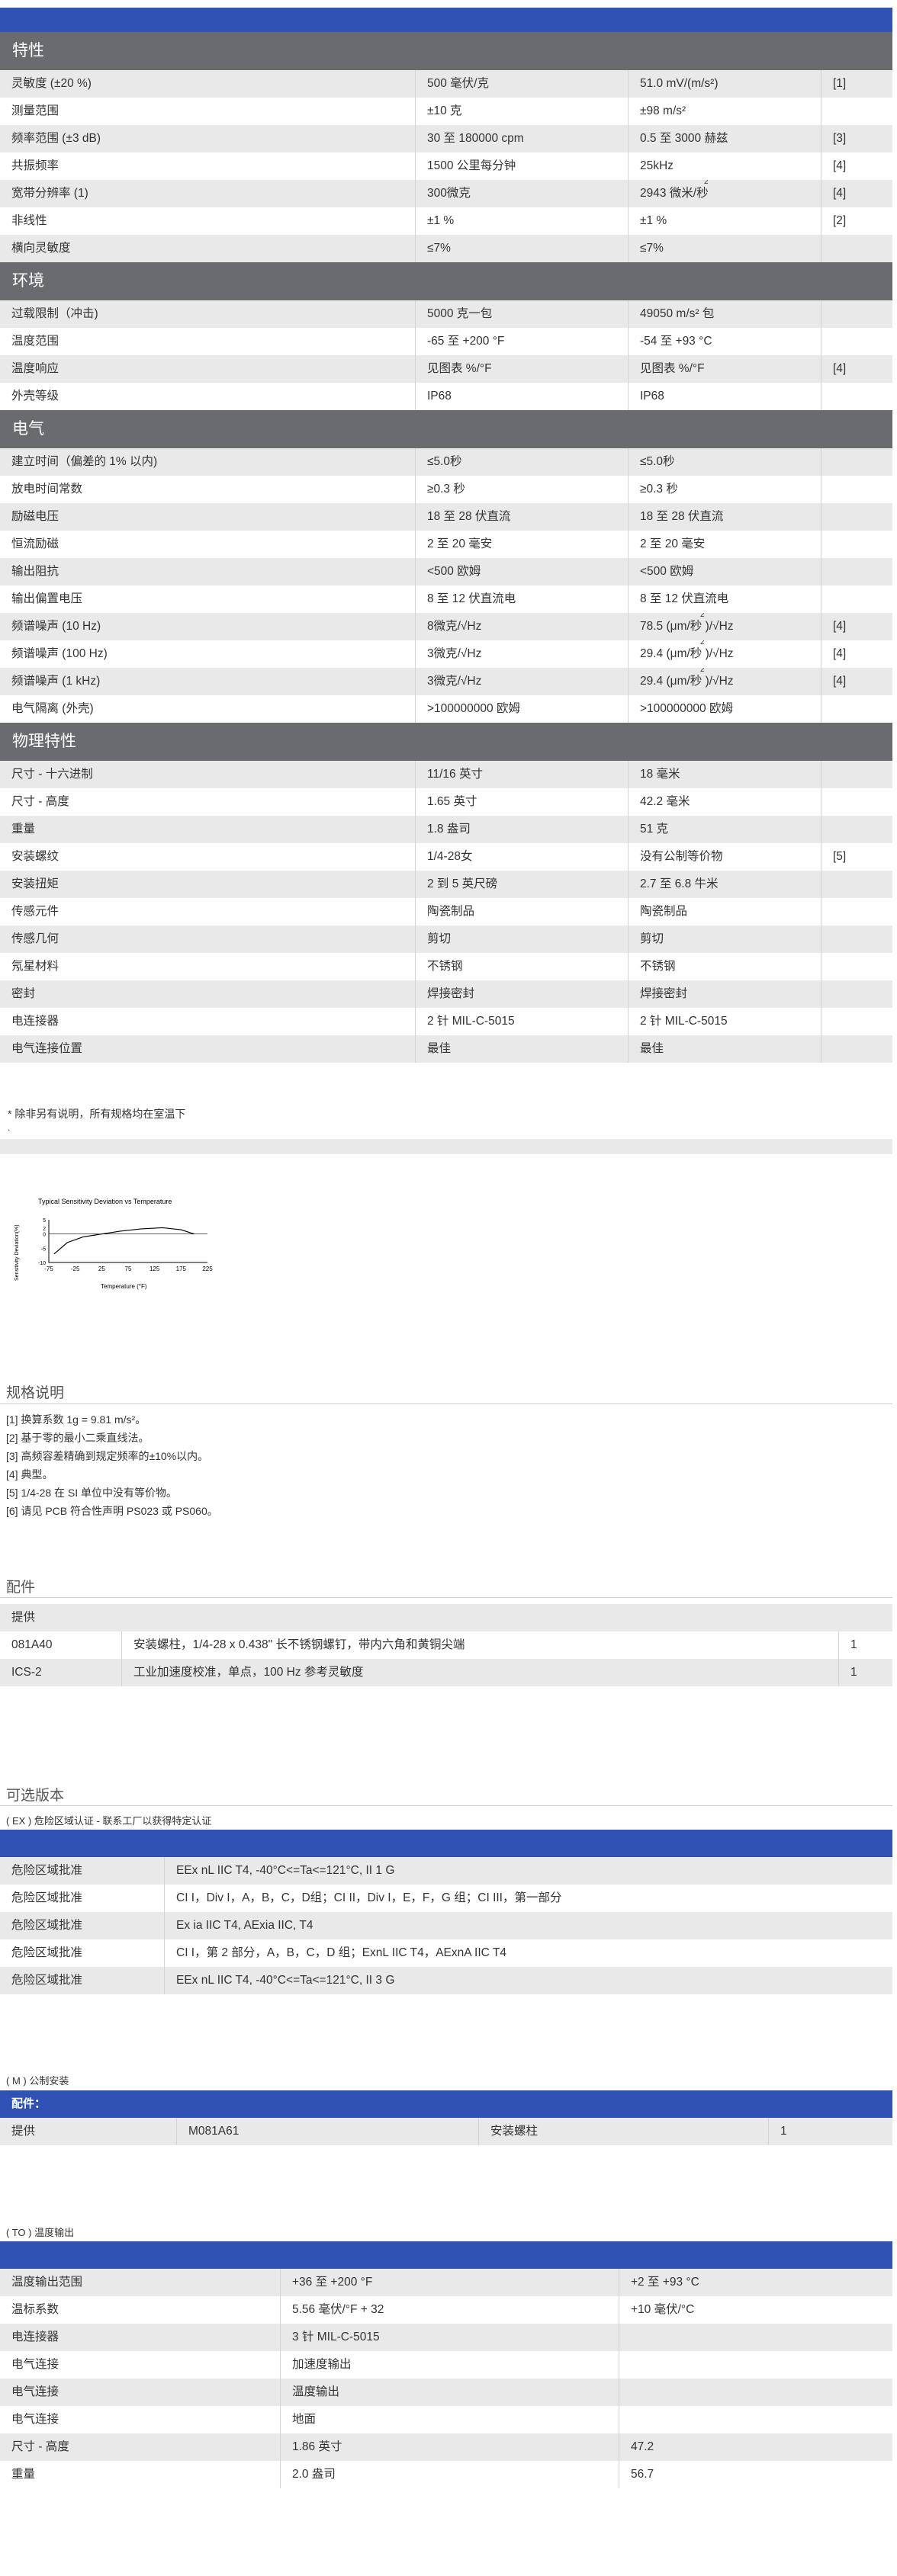 This screenshot has width=897, height=2576. What do you see at coordinates (522, 681) in the screenshot?
I see `spec-cell: 3微克/√Hz` at bounding box center [522, 681].